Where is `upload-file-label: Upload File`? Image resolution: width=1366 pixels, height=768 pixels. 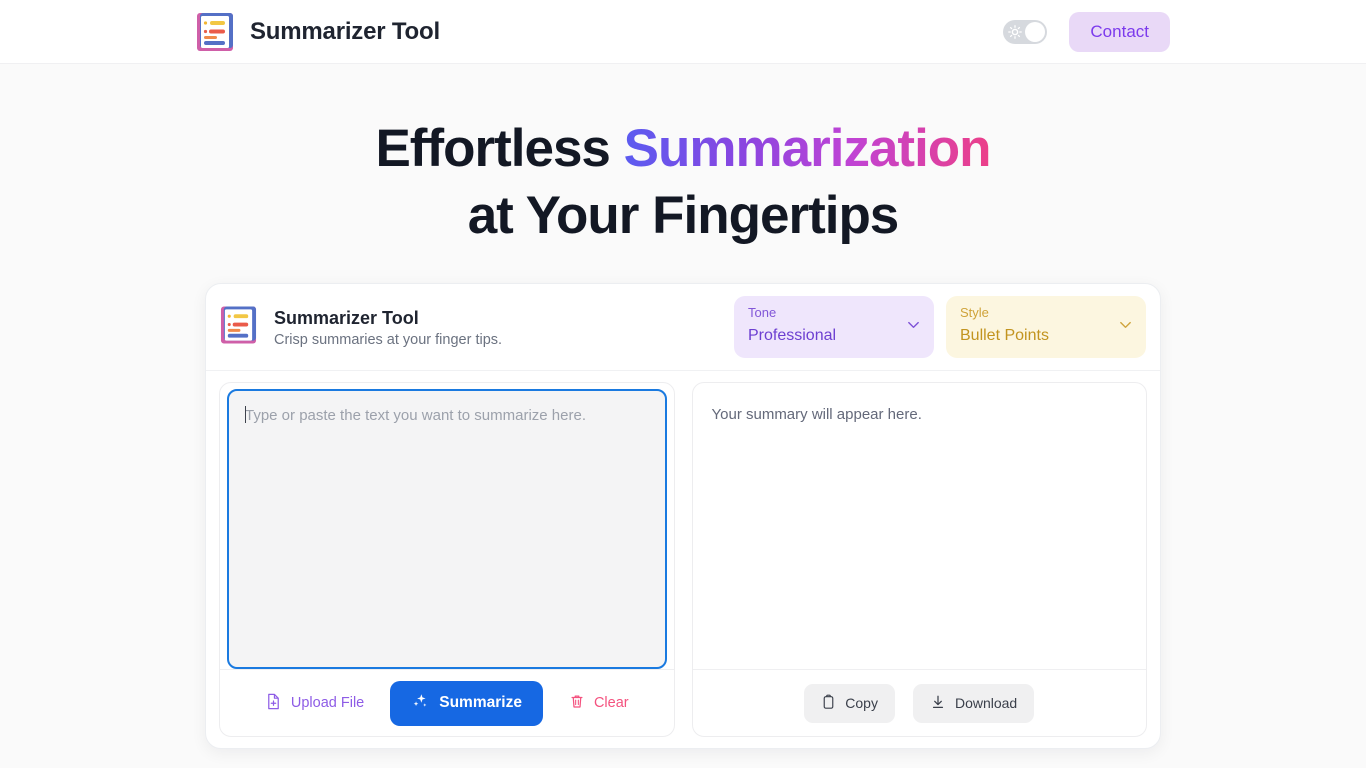 upload-file-label: Upload File is located at coordinates (327, 703).